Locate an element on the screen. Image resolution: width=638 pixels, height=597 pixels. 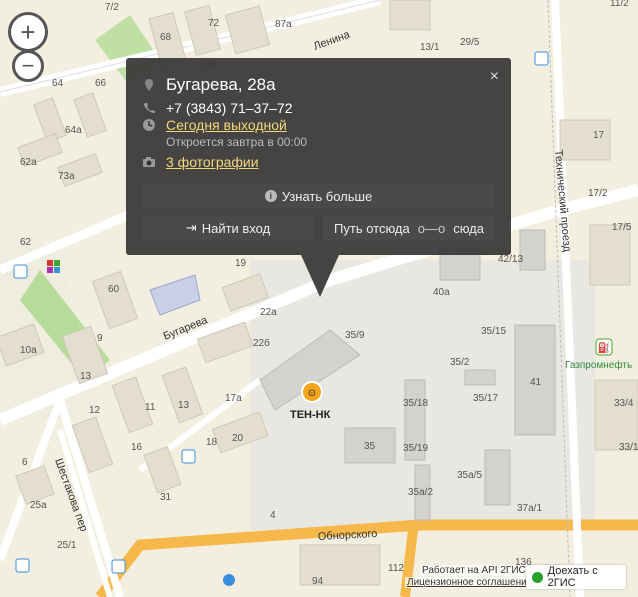
house-number: 66 is located at coordinates (101, 83).